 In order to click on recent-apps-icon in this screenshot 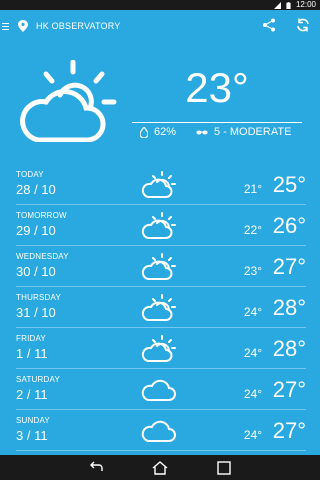, I will do `click(224, 467)`.